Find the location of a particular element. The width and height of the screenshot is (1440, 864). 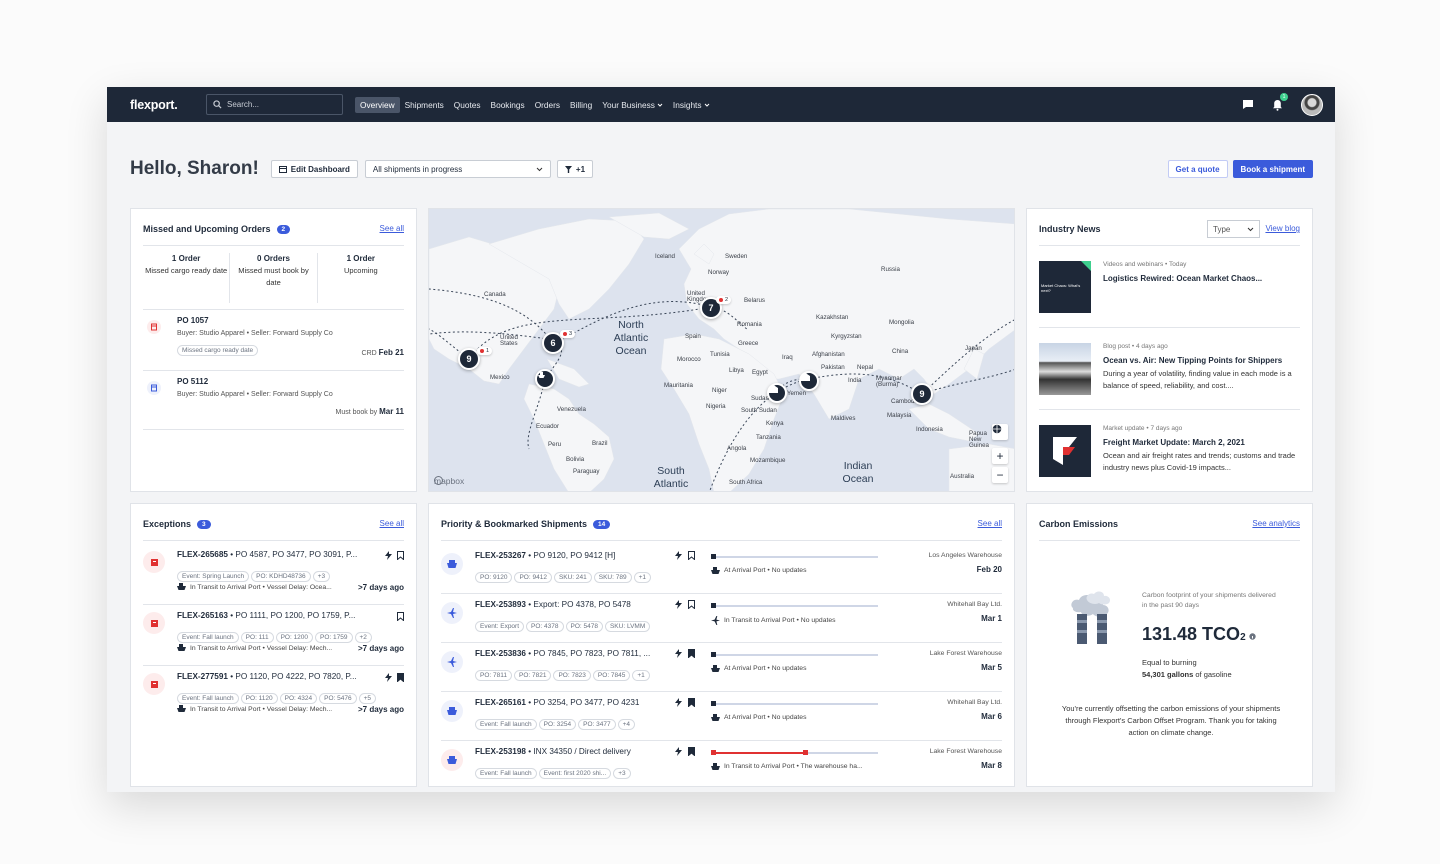

shipment-status: At Arrival Port • No updates is located at coordinates (801, 717).